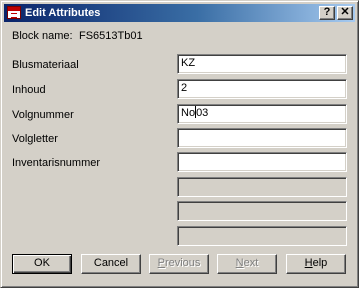  I want to click on volgnummer-value-end: 03, so click(202, 113).